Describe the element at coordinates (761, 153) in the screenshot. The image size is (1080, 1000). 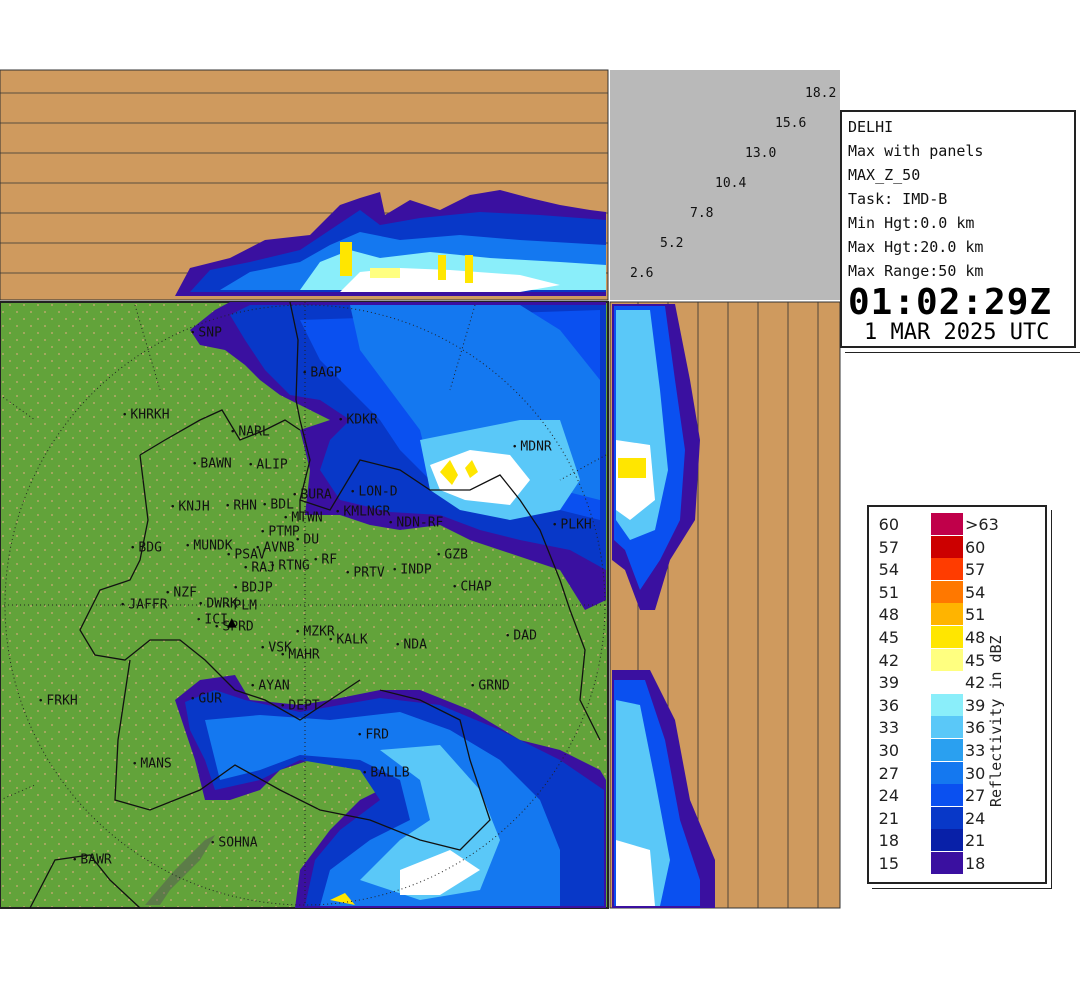
I see `height-label: 13.0` at that location.